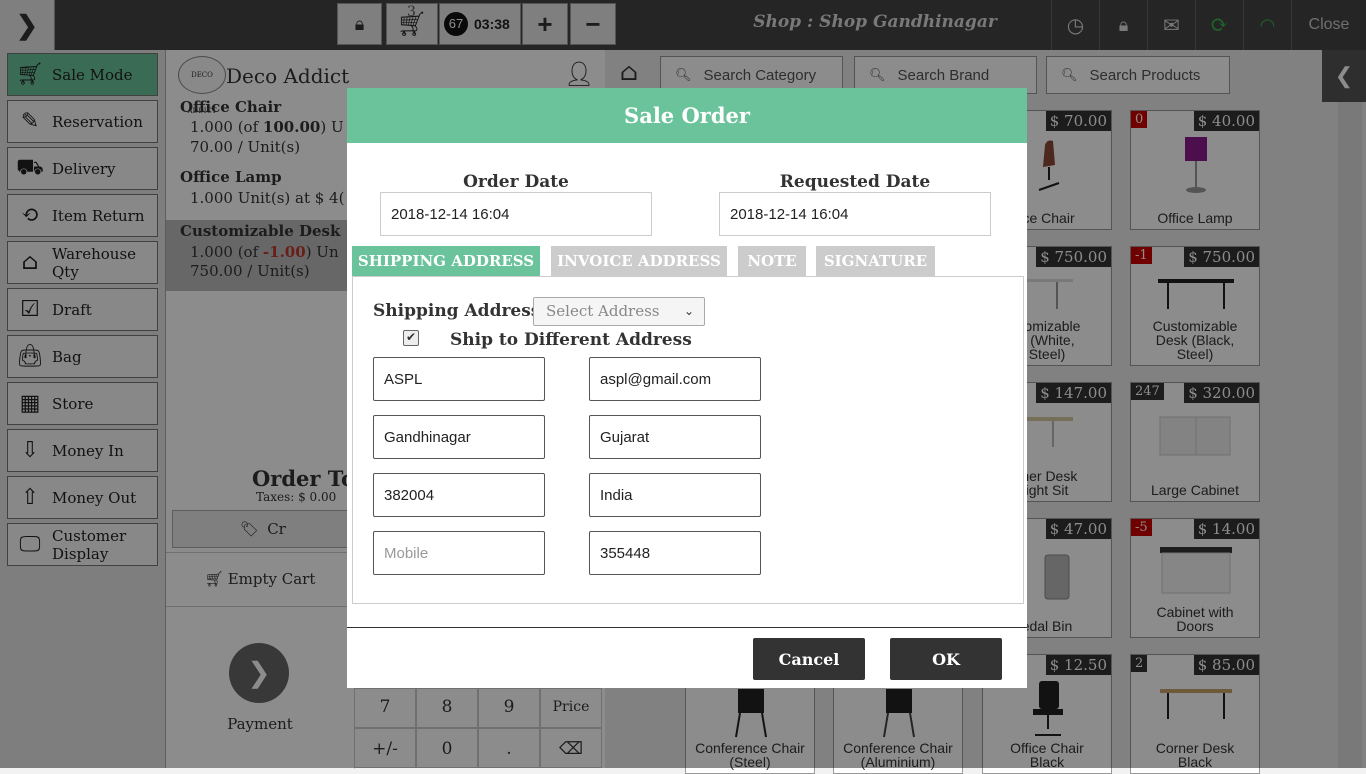 This screenshot has height=774, width=1366. Describe the element at coordinates (675, 437) in the screenshot. I see `state-field` at that location.